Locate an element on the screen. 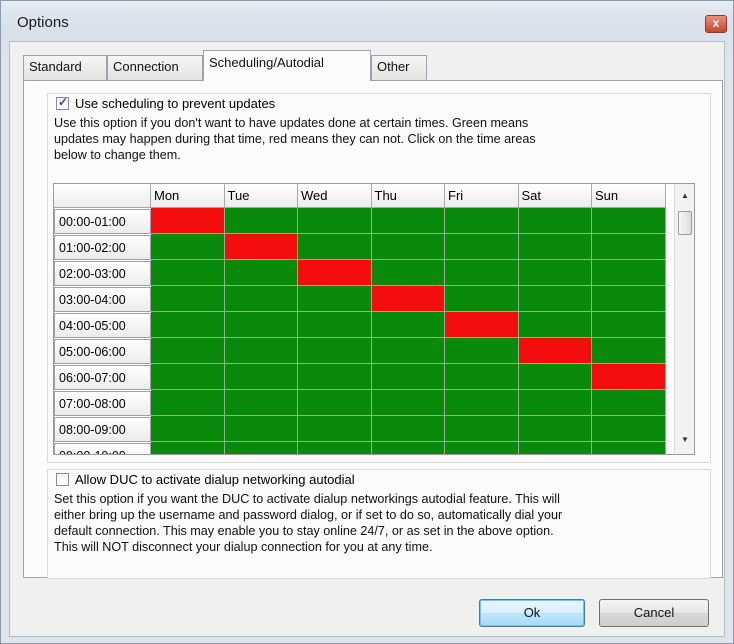  day-header-tue: Tue is located at coordinates (261, 196).